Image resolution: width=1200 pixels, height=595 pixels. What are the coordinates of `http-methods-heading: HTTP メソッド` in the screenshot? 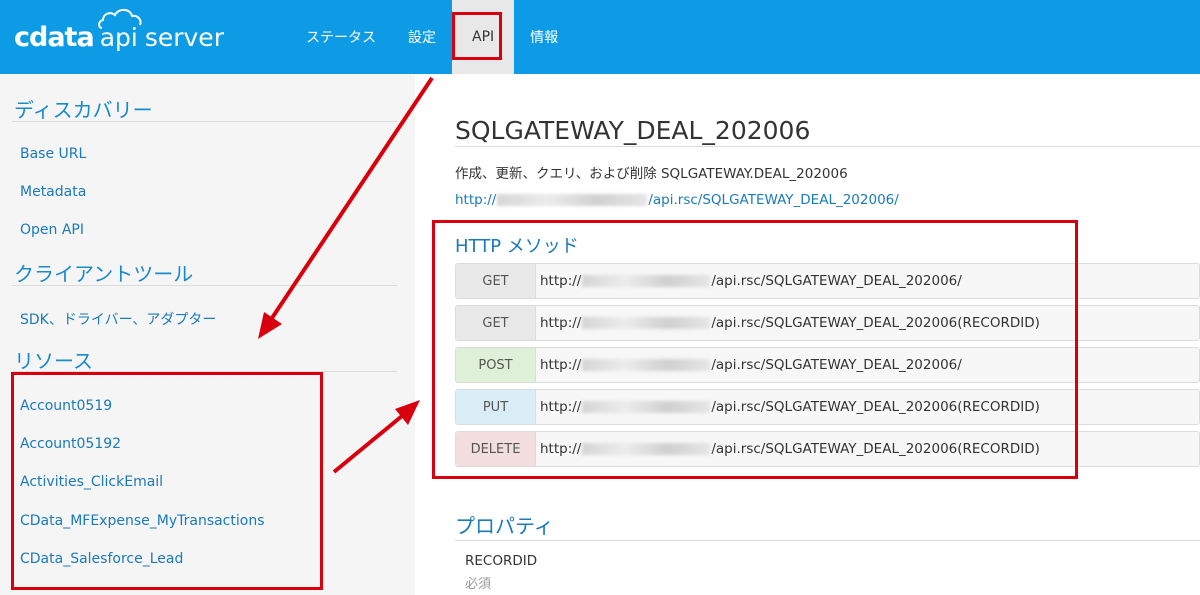 It's located at (517, 246).